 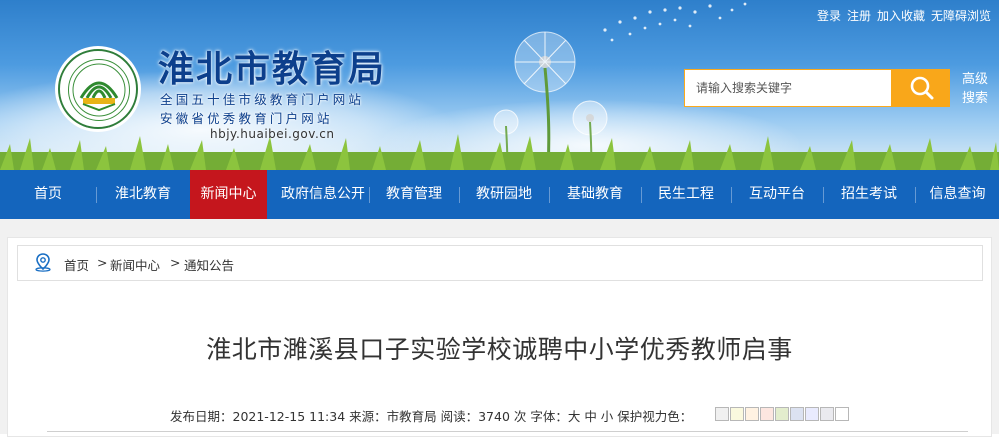 What do you see at coordinates (262, 99) in the screenshot?
I see `site-tagline-1: 全国五十佳市级教育门户网站` at bounding box center [262, 99].